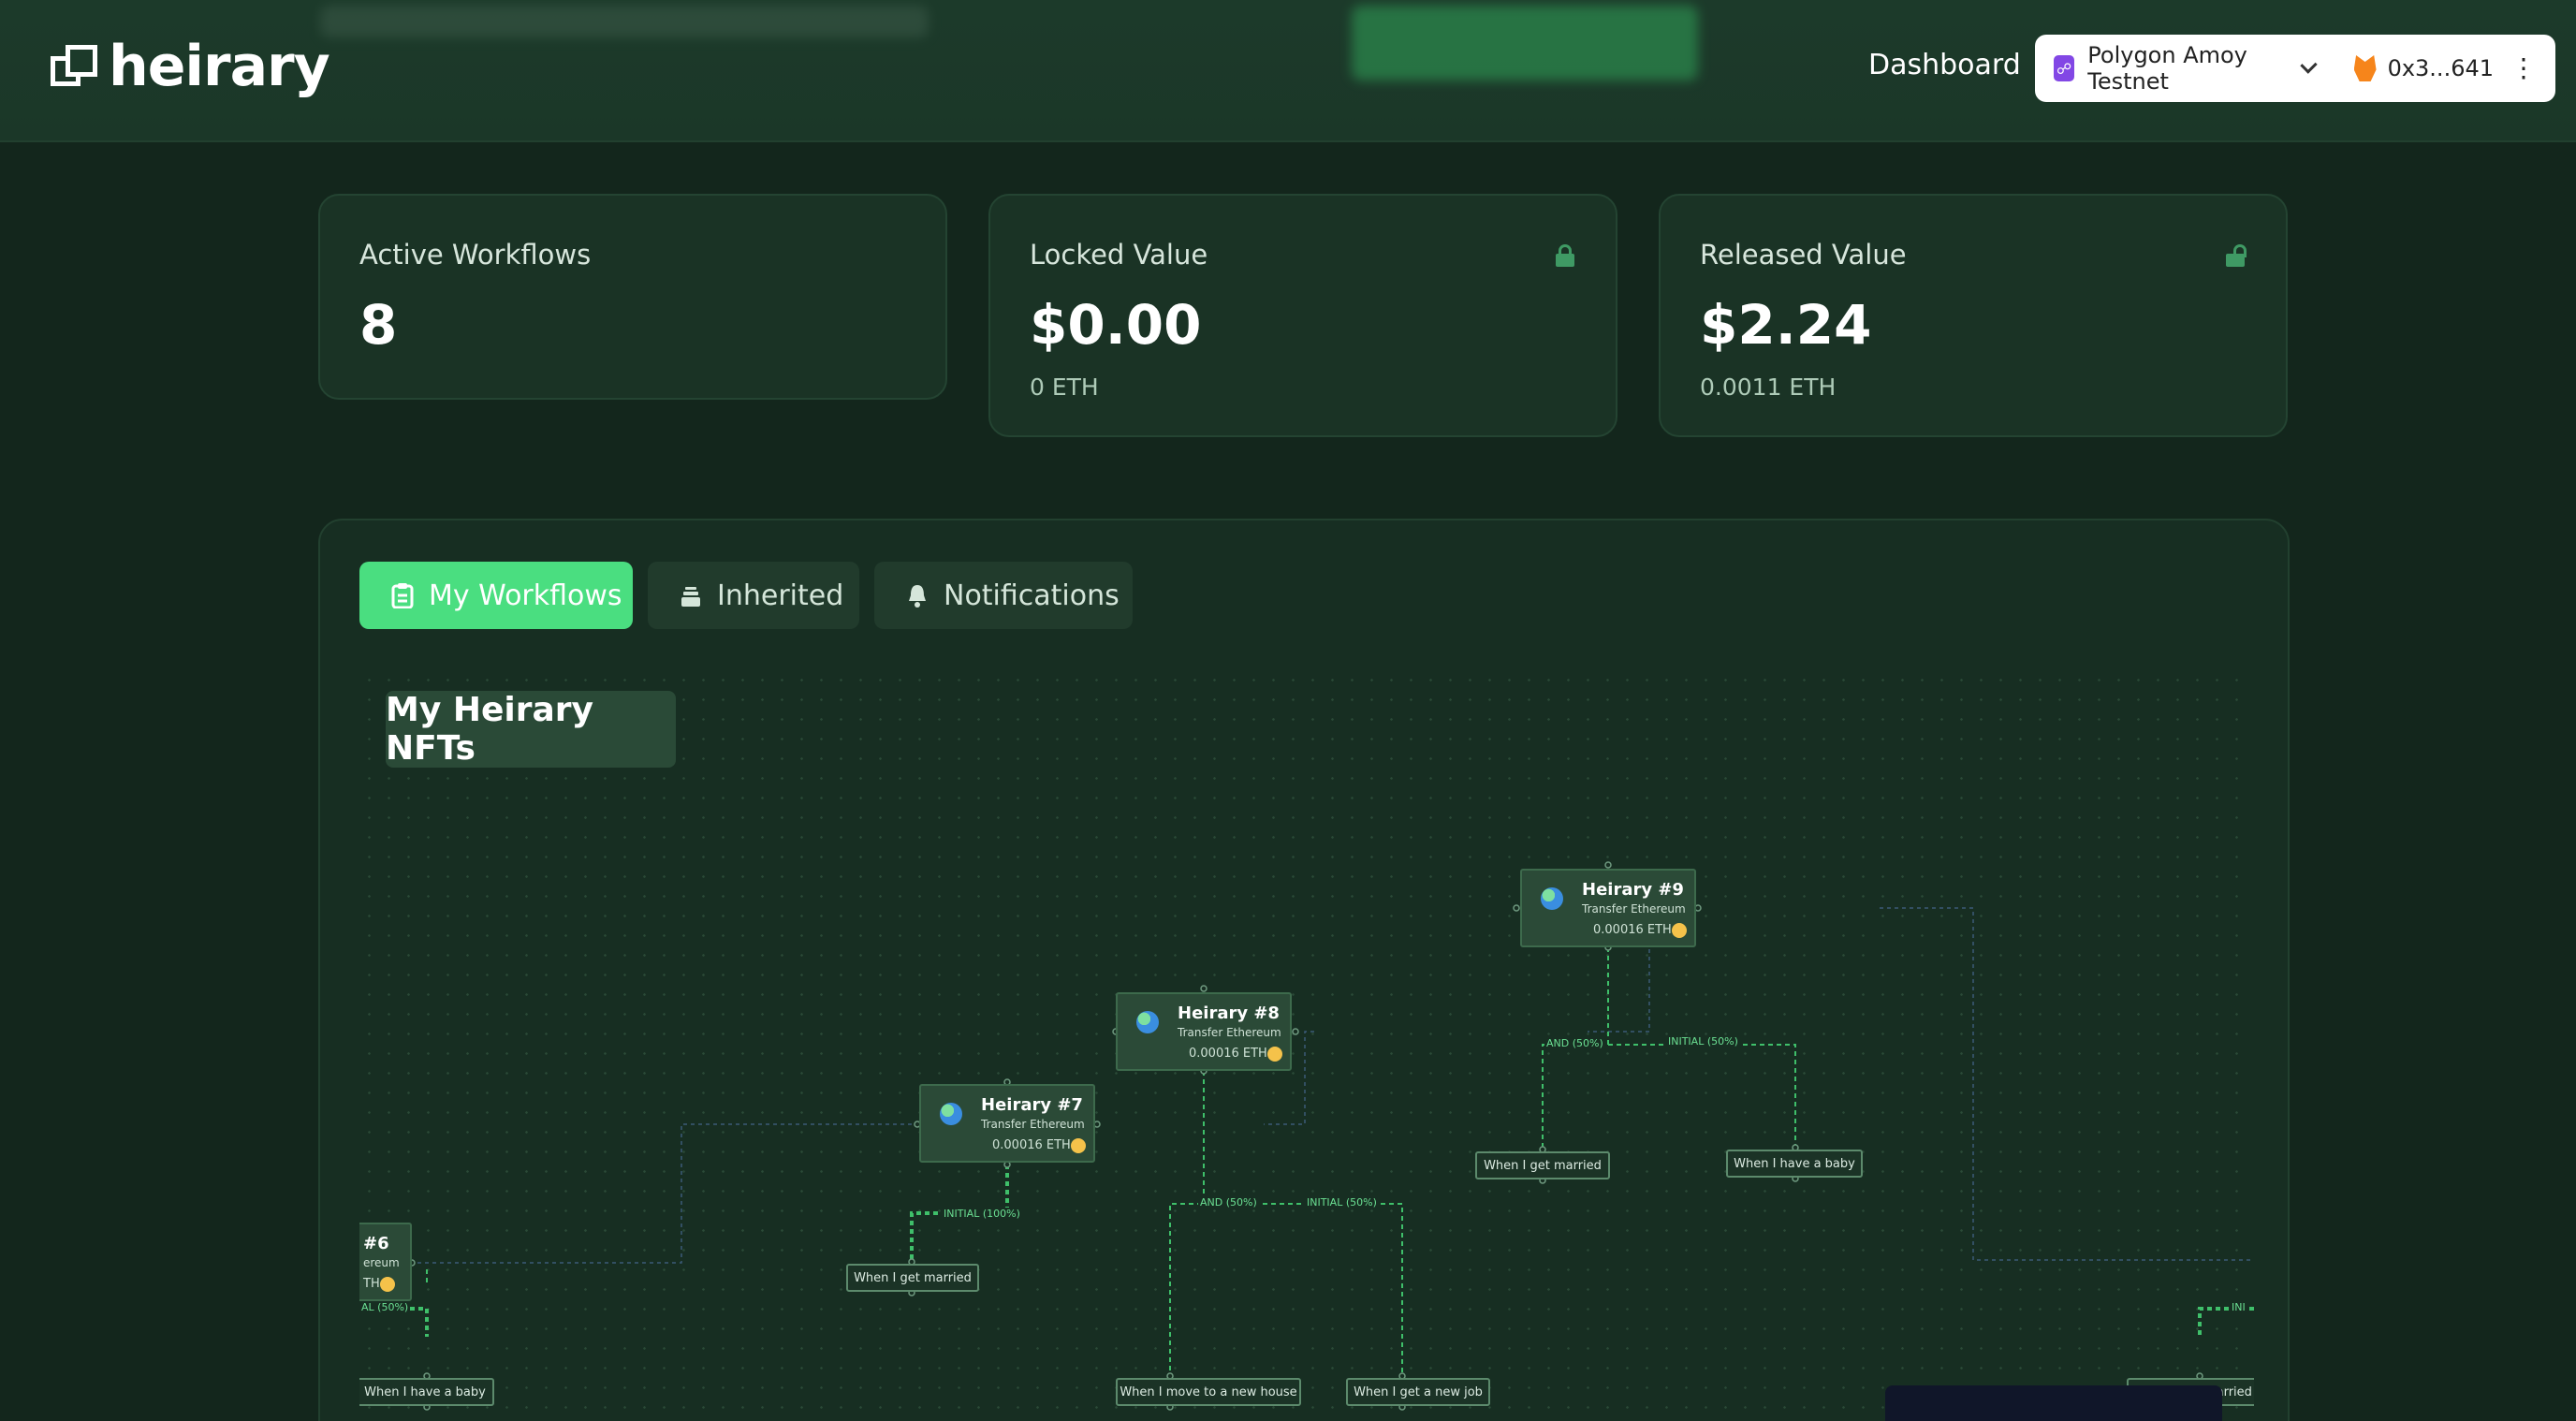  I want to click on wallet-connector: ☍ Polygon Amoy Testnet 0x3...641 ⋮, so click(2295, 68).